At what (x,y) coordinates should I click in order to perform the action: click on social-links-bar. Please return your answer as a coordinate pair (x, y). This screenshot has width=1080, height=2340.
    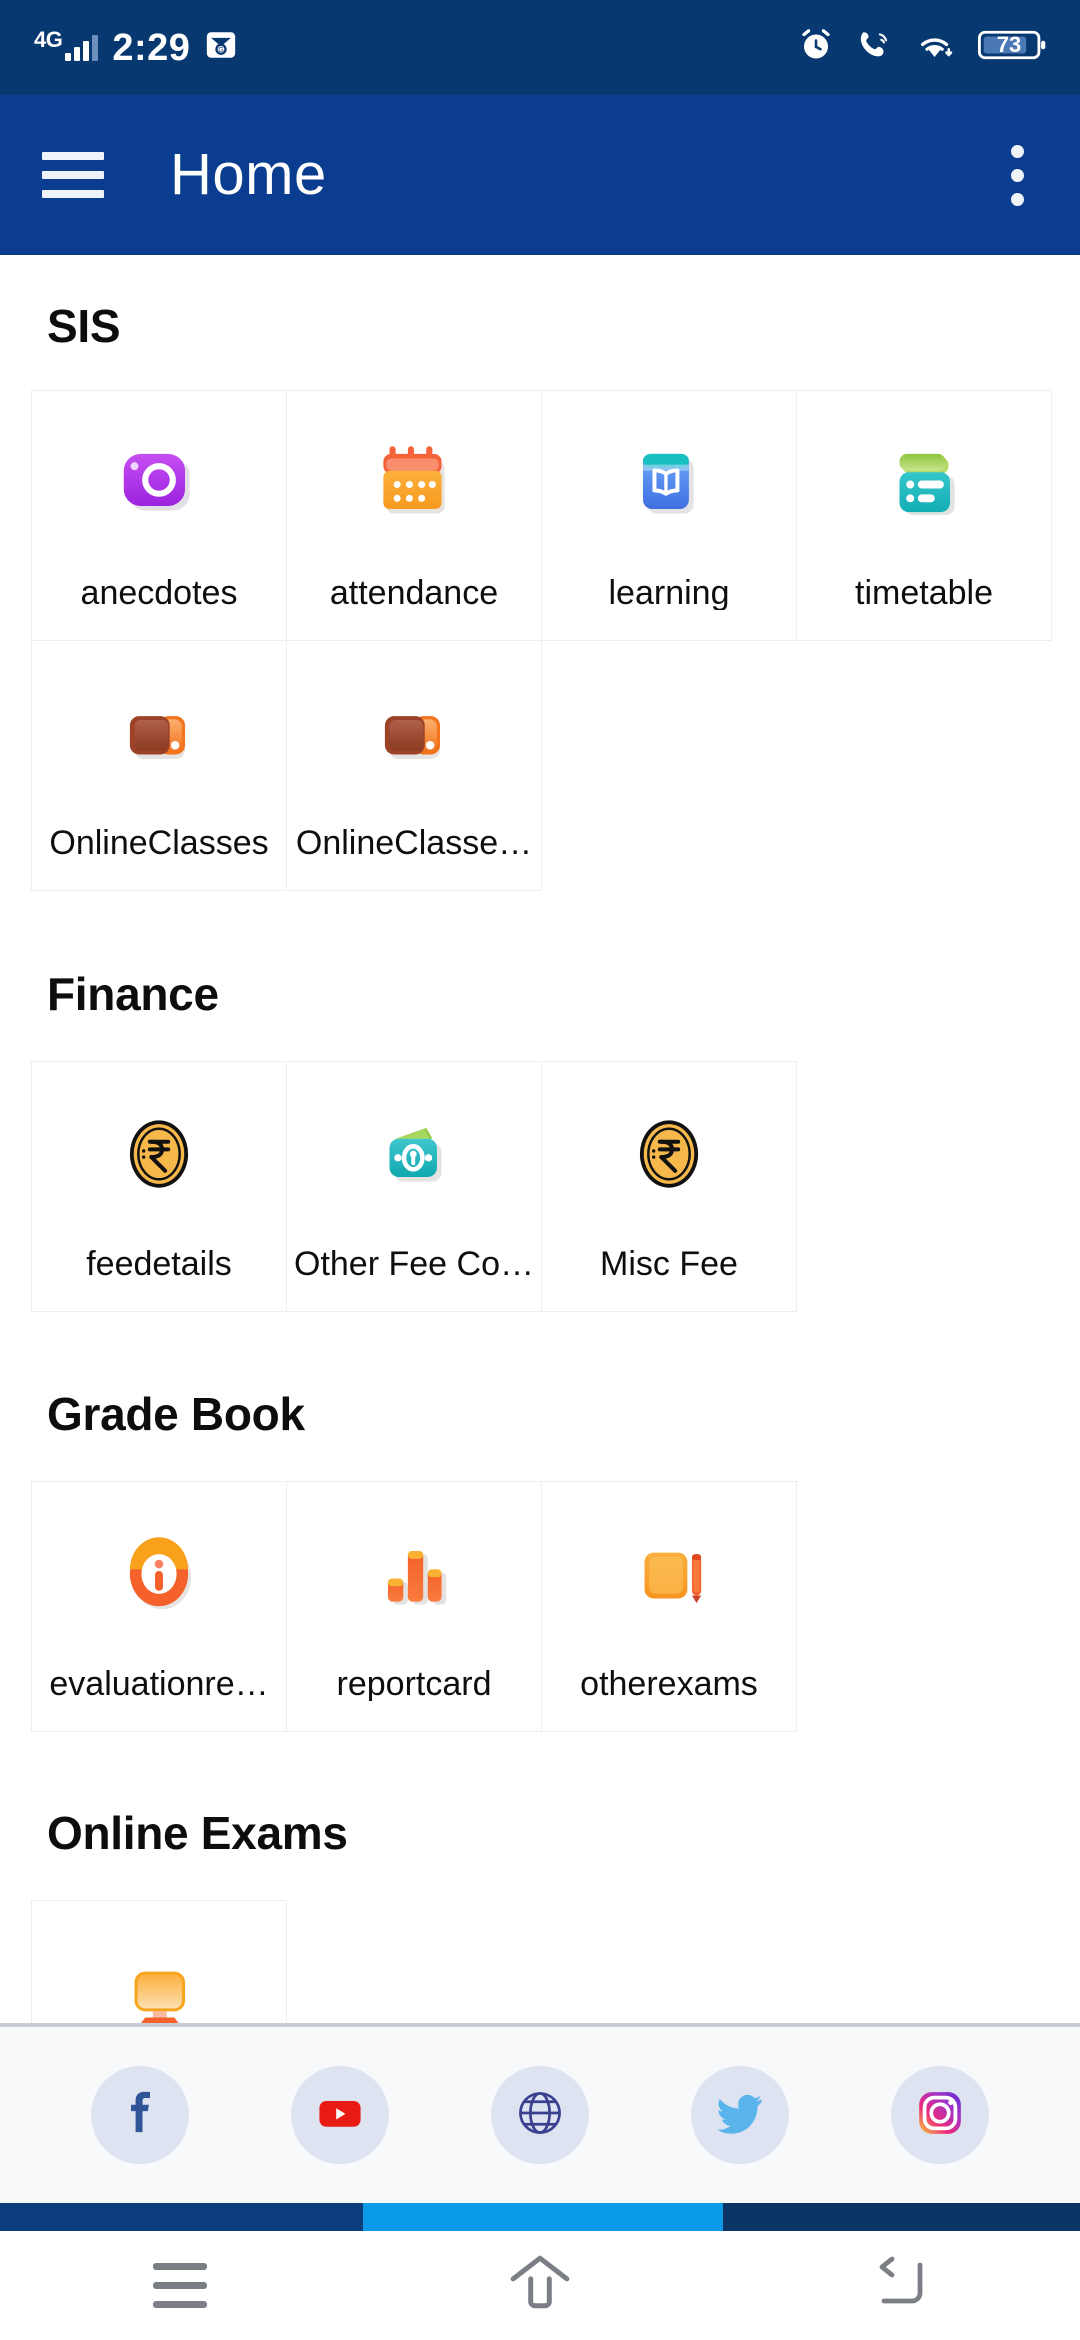
    Looking at the image, I should click on (540, 2113).